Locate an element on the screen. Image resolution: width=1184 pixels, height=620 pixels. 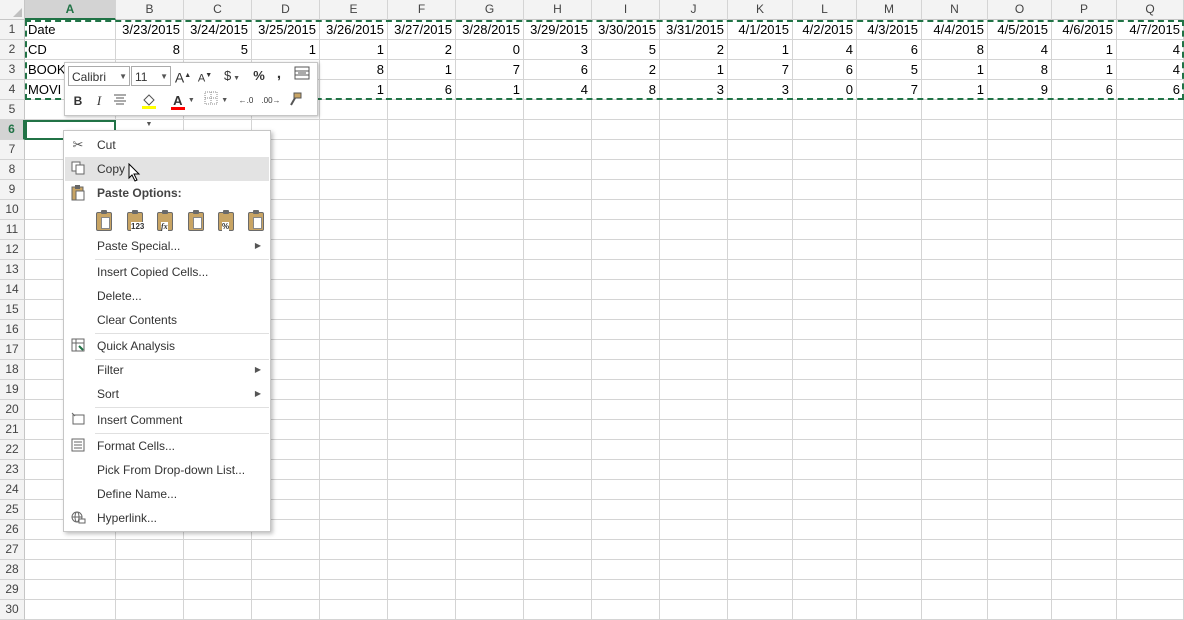
cell-i25 is located at coordinates (626, 510).